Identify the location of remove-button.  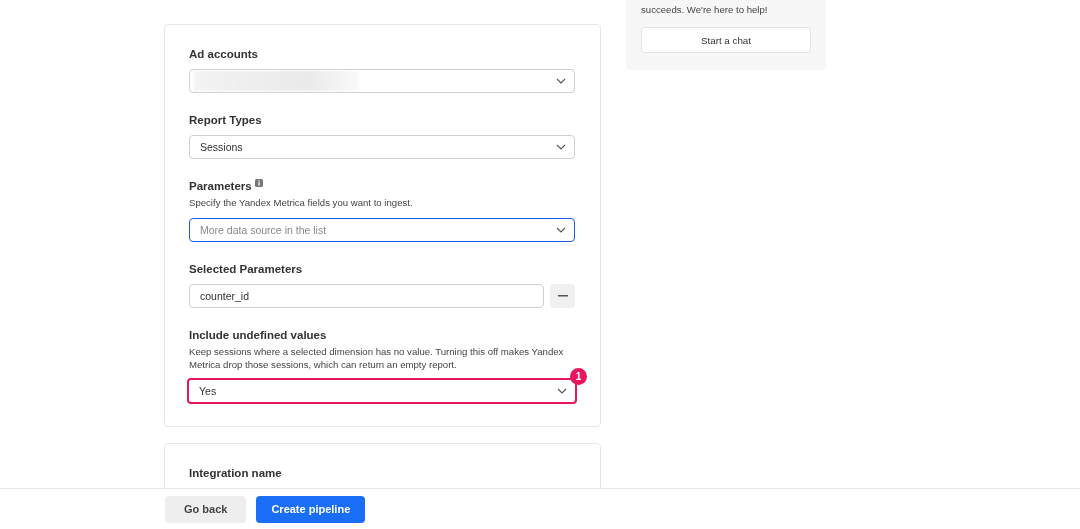
(562, 295).